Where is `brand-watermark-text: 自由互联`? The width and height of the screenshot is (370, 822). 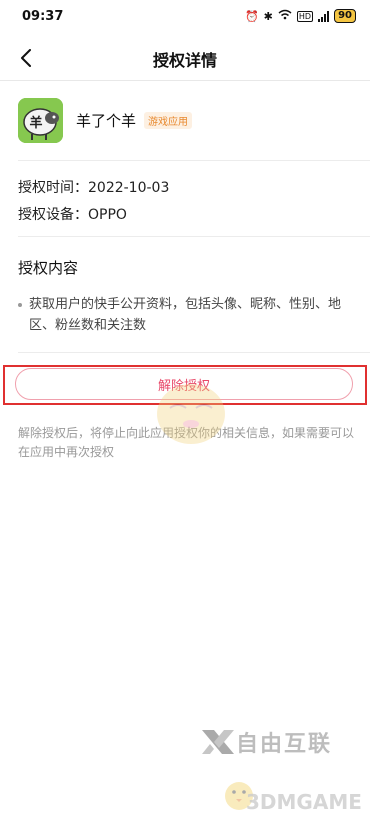
brand-watermark-text: 自由互联 is located at coordinates (284, 744).